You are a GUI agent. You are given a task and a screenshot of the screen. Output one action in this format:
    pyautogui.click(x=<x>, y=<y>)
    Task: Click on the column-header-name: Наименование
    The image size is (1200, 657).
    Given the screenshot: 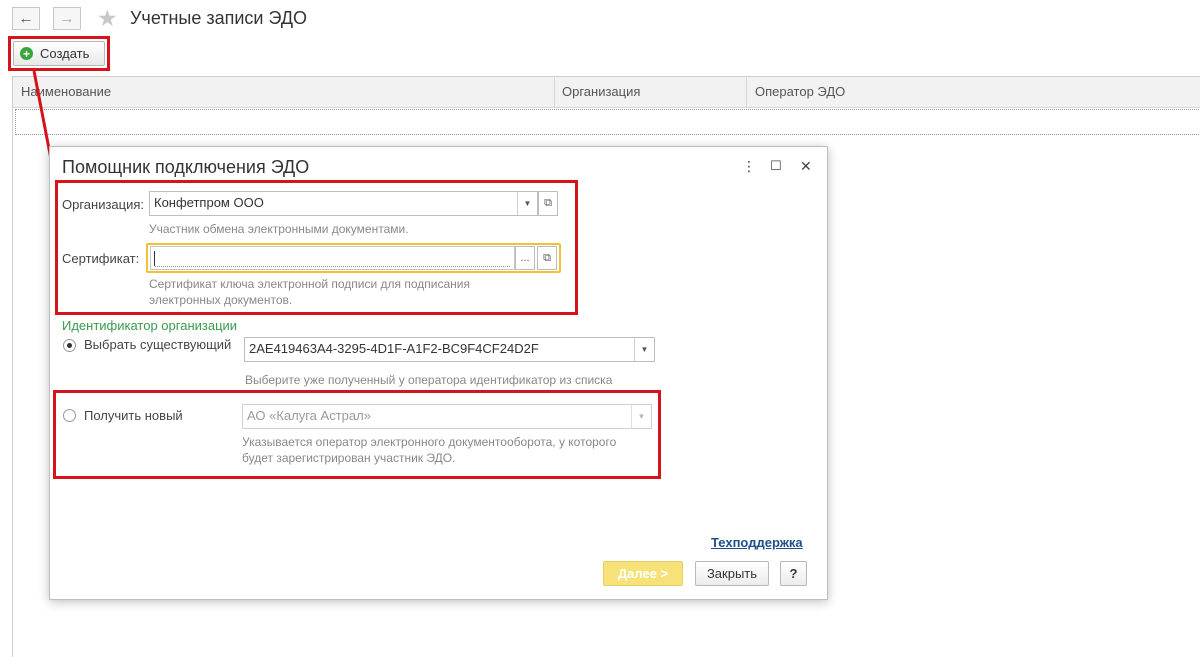 What is the action you would take?
    pyautogui.click(x=66, y=91)
    